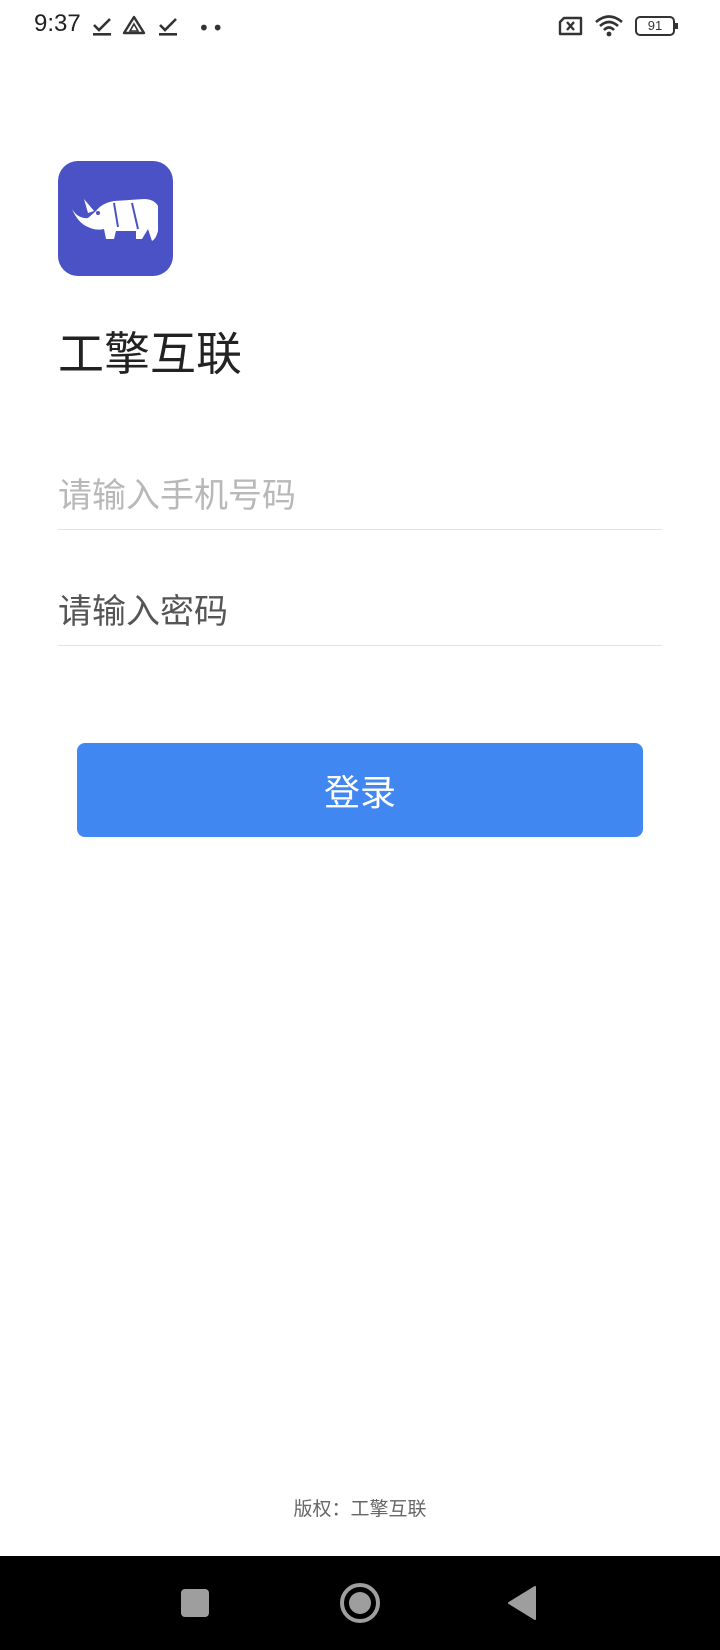 This screenshot has width=720, height=1650. I want to click on home-circle-icon, so click(360, 1603).